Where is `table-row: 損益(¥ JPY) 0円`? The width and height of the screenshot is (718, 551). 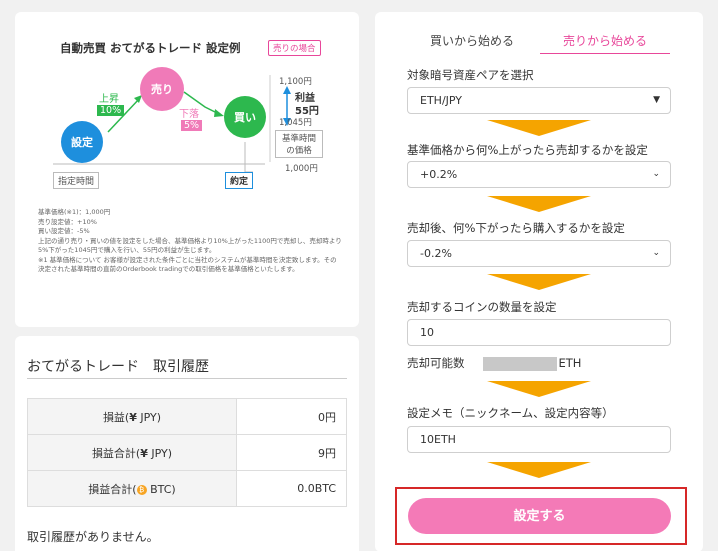 table-row: 損益(¥ JPY) 0円 is located at coordinates (187, 416).